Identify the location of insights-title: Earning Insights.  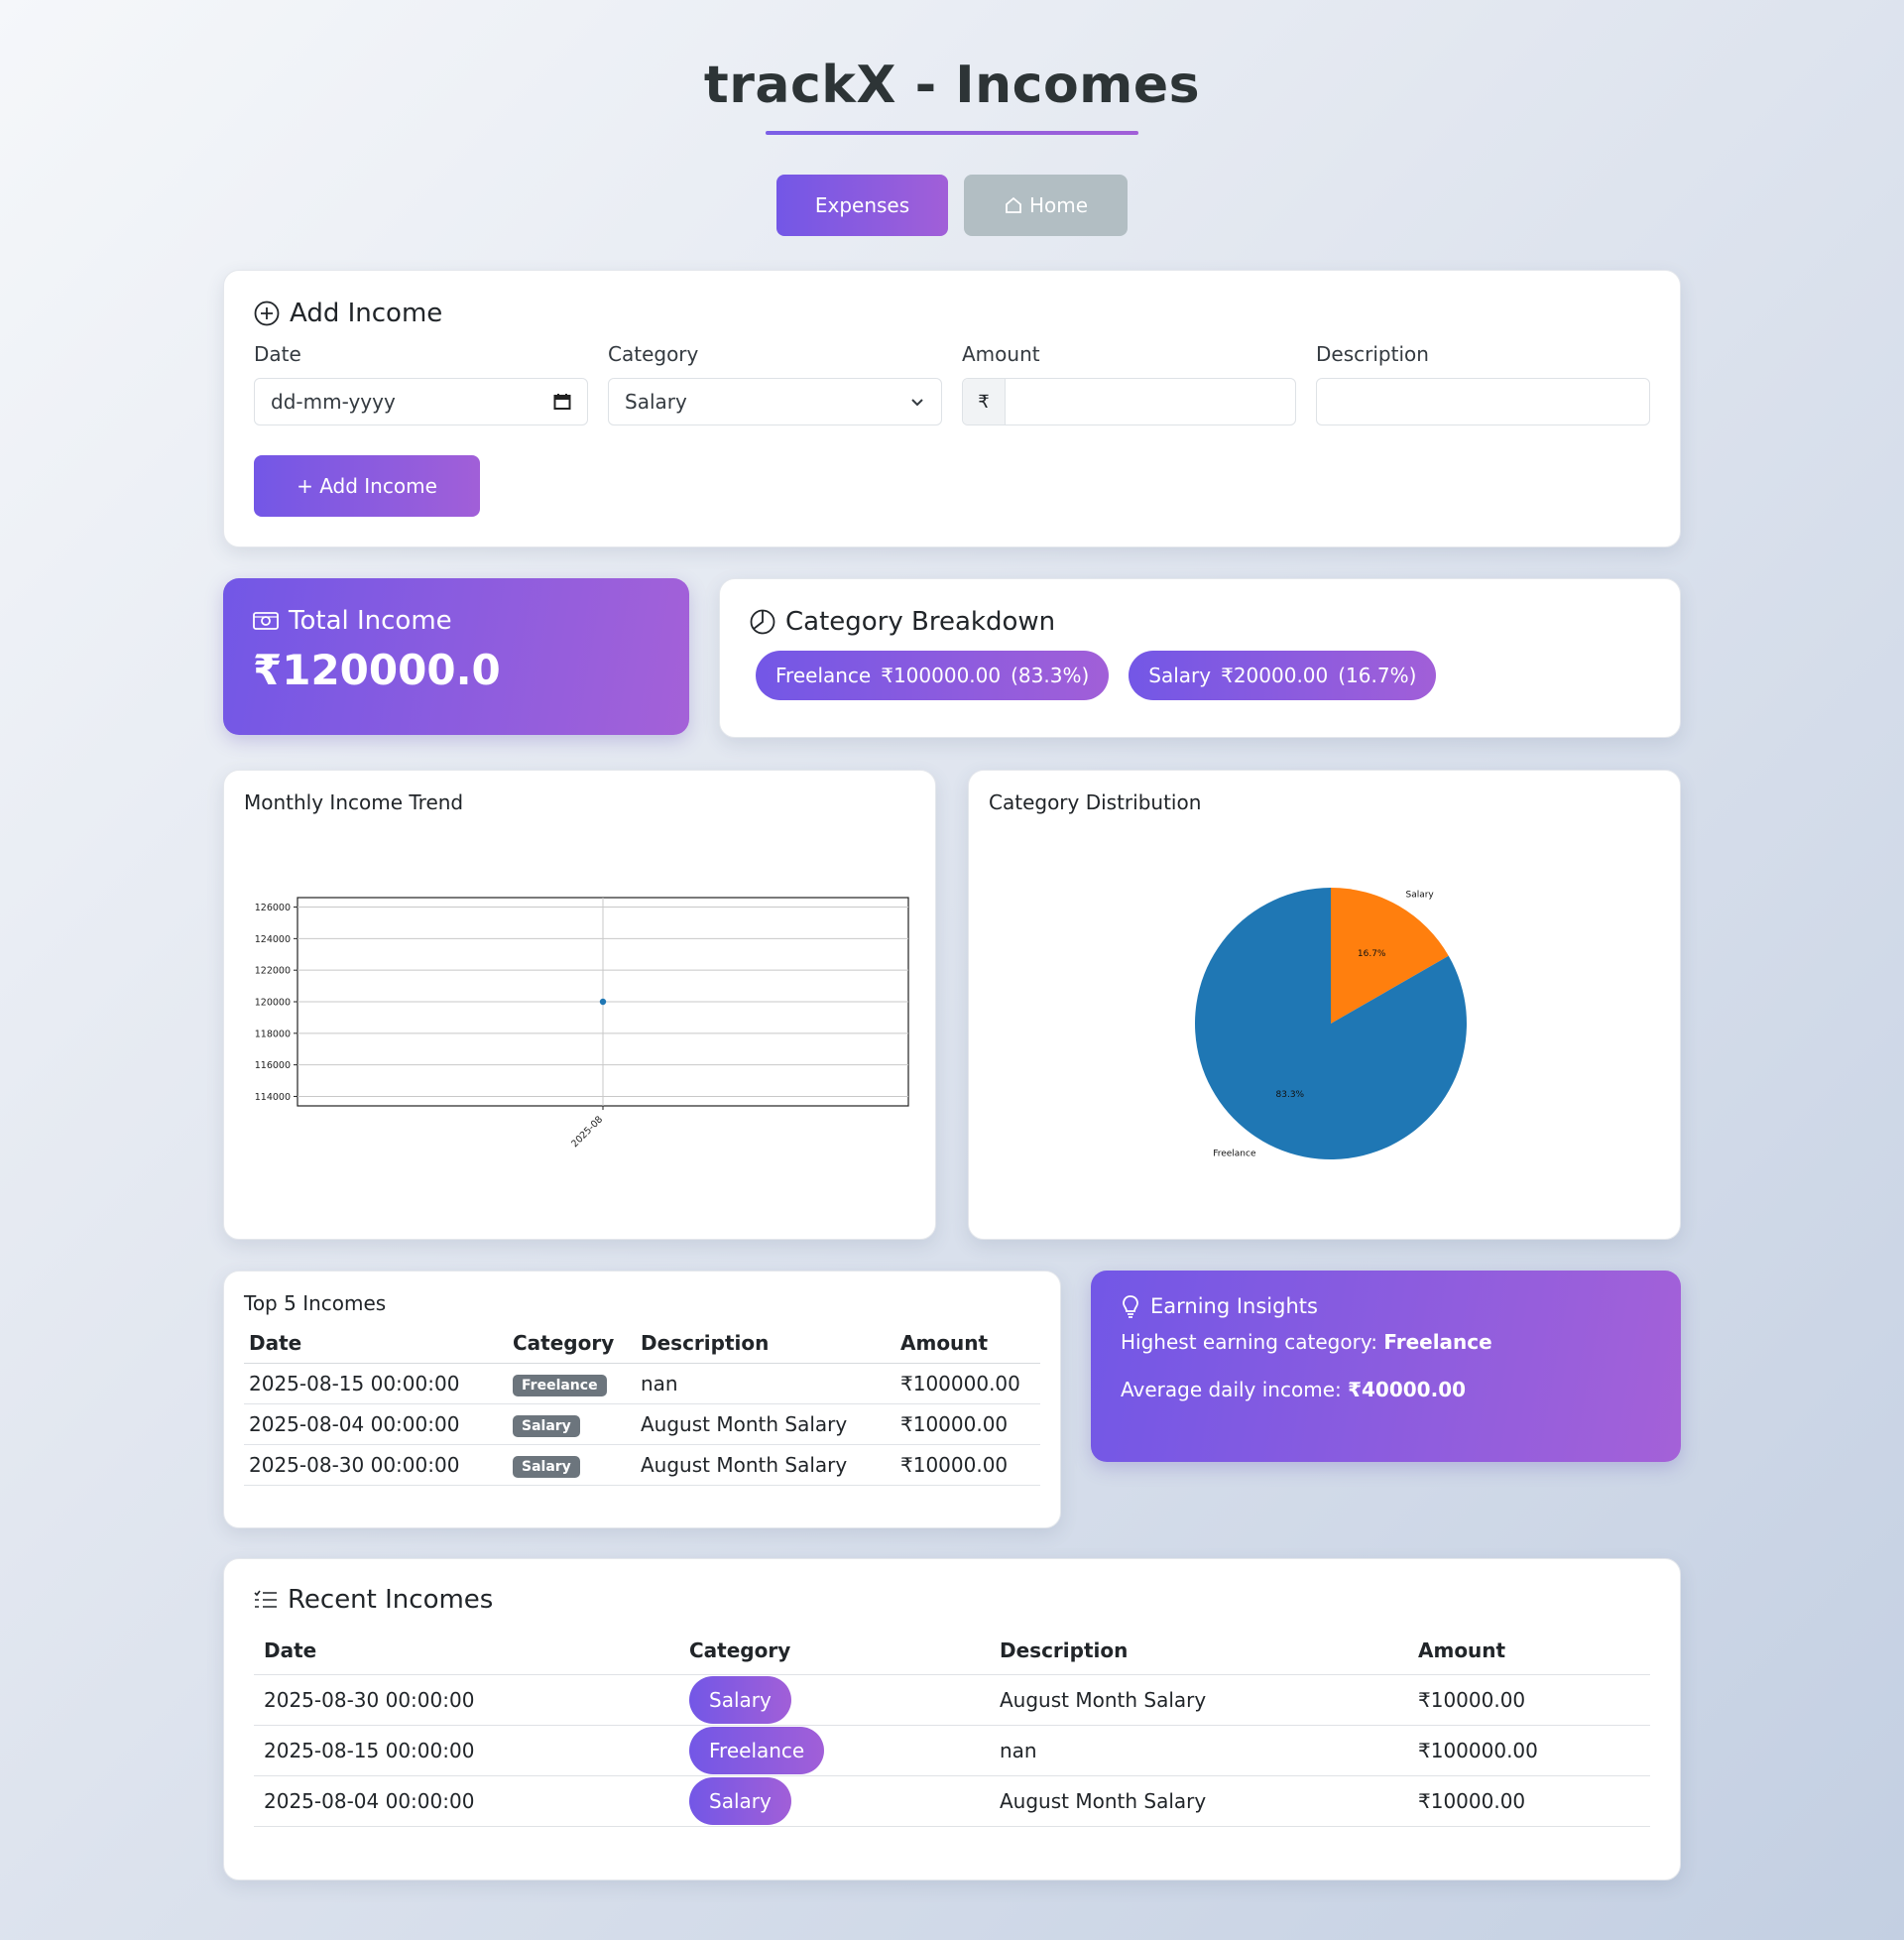
(1234, 1306).